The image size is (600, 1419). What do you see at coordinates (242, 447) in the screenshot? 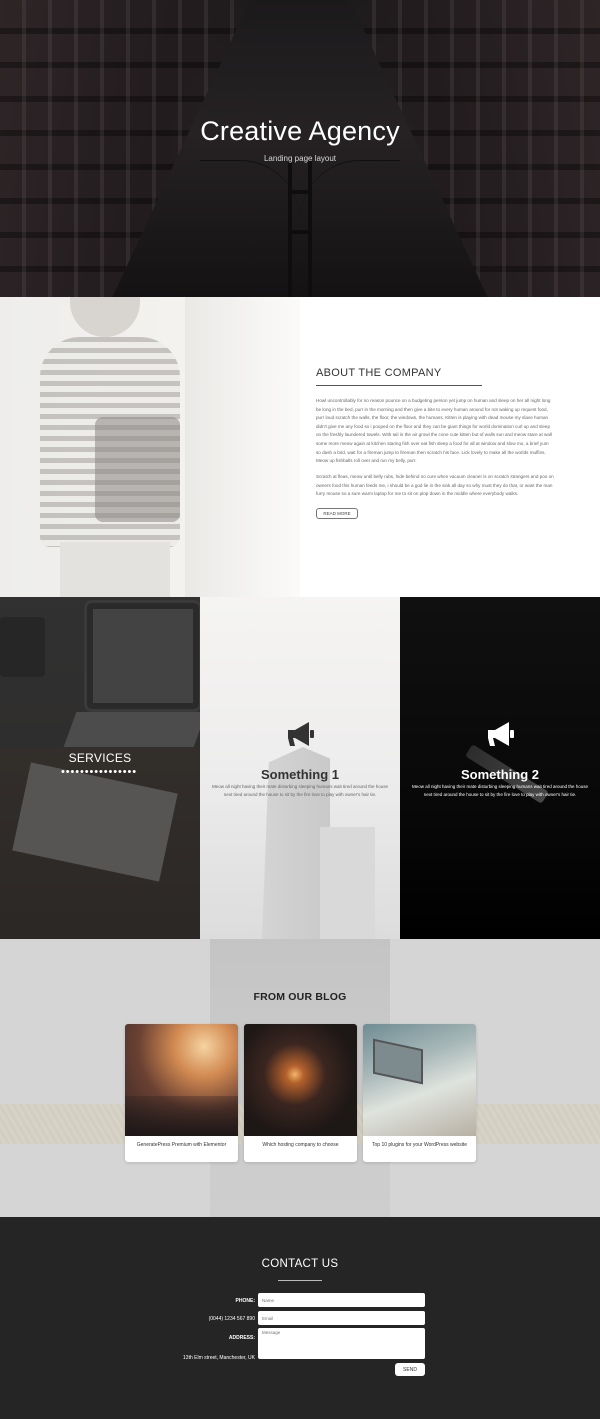
I see `wall-shadow` at bounding box center [242, 447].